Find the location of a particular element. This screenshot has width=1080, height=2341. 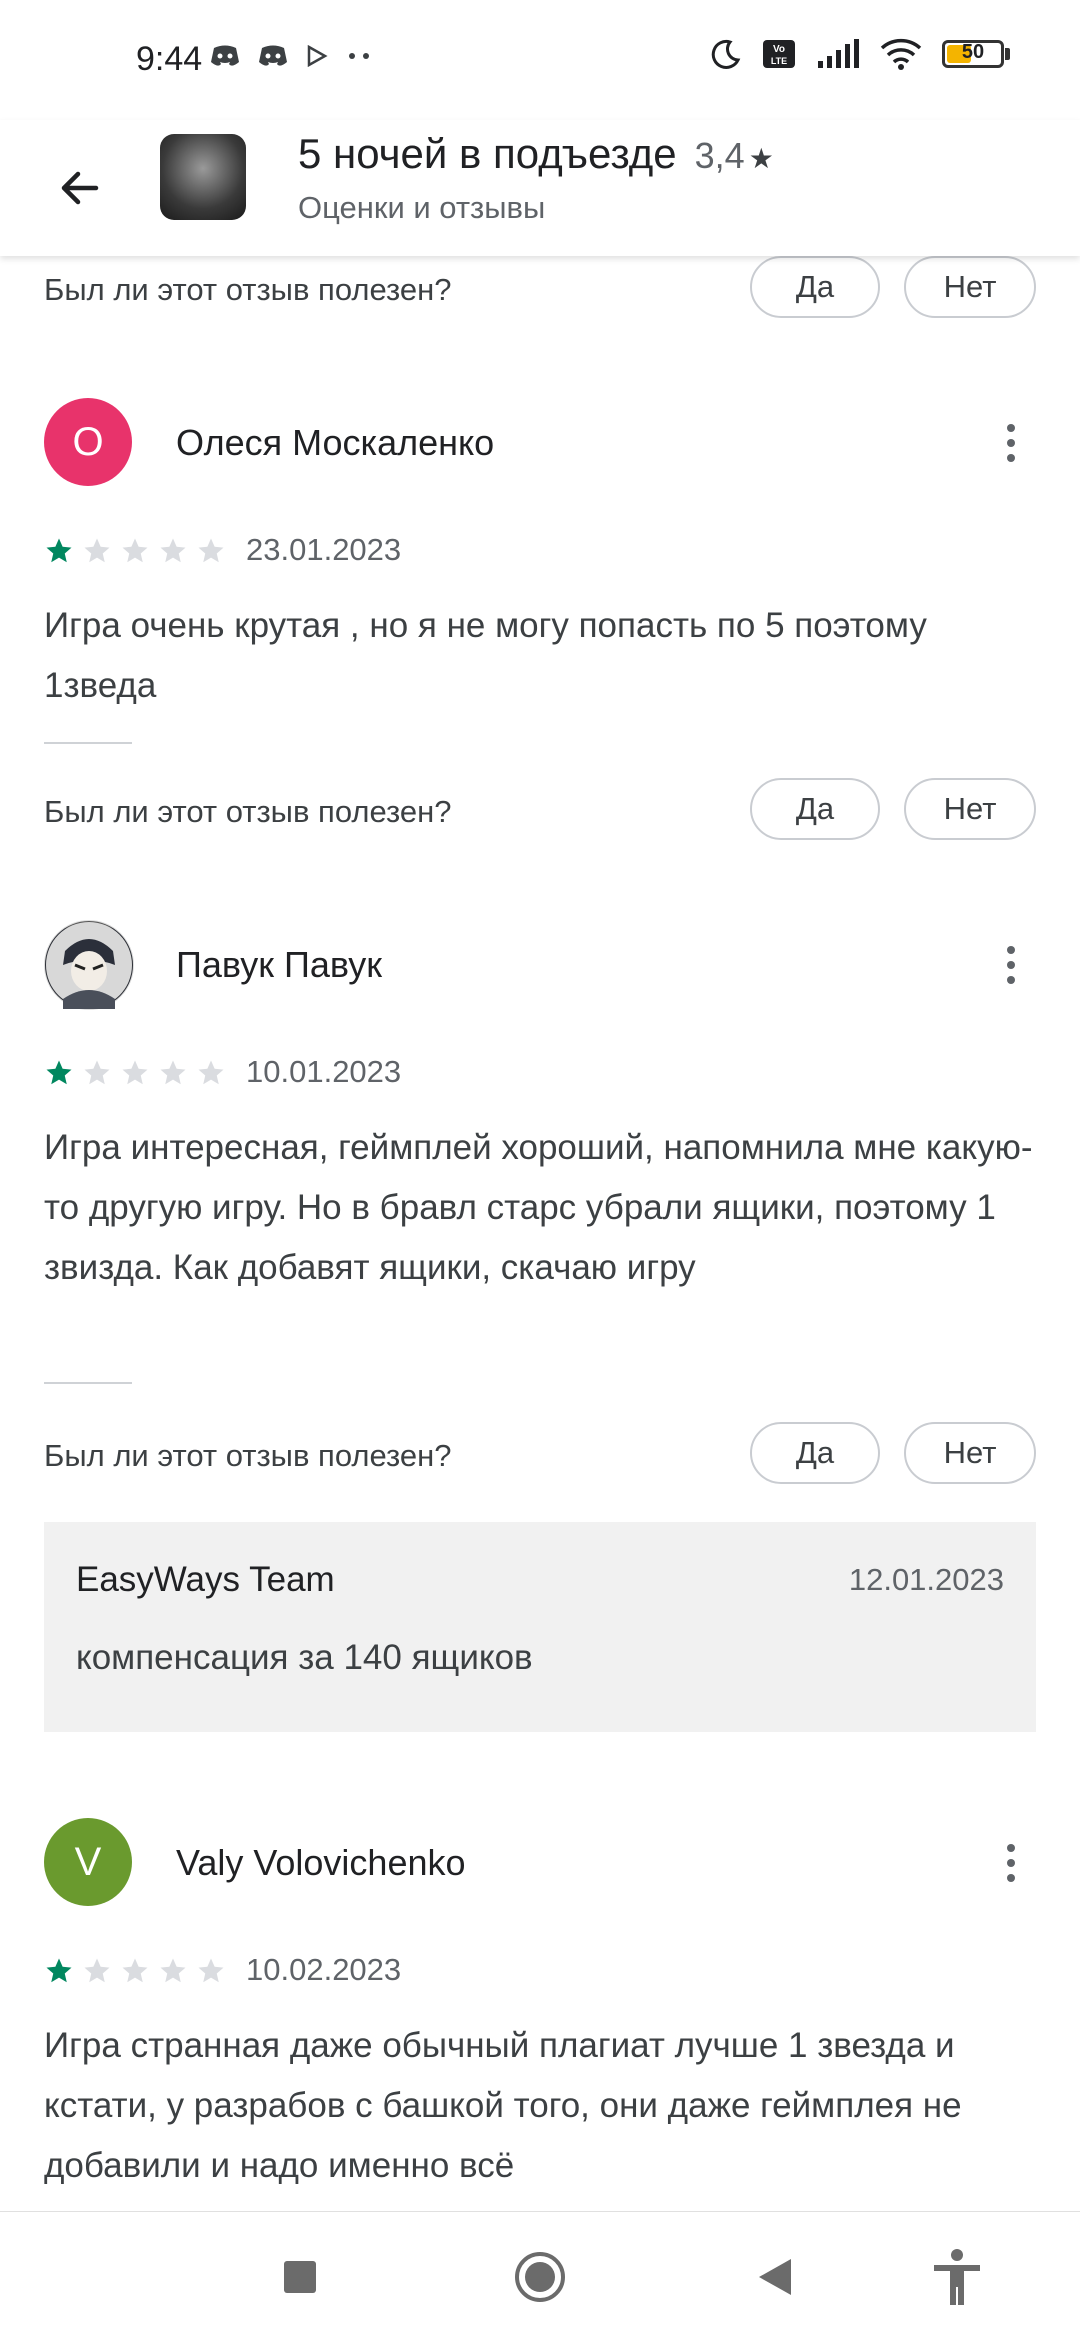

status-notification-icons is located at coordinates (291, 56).